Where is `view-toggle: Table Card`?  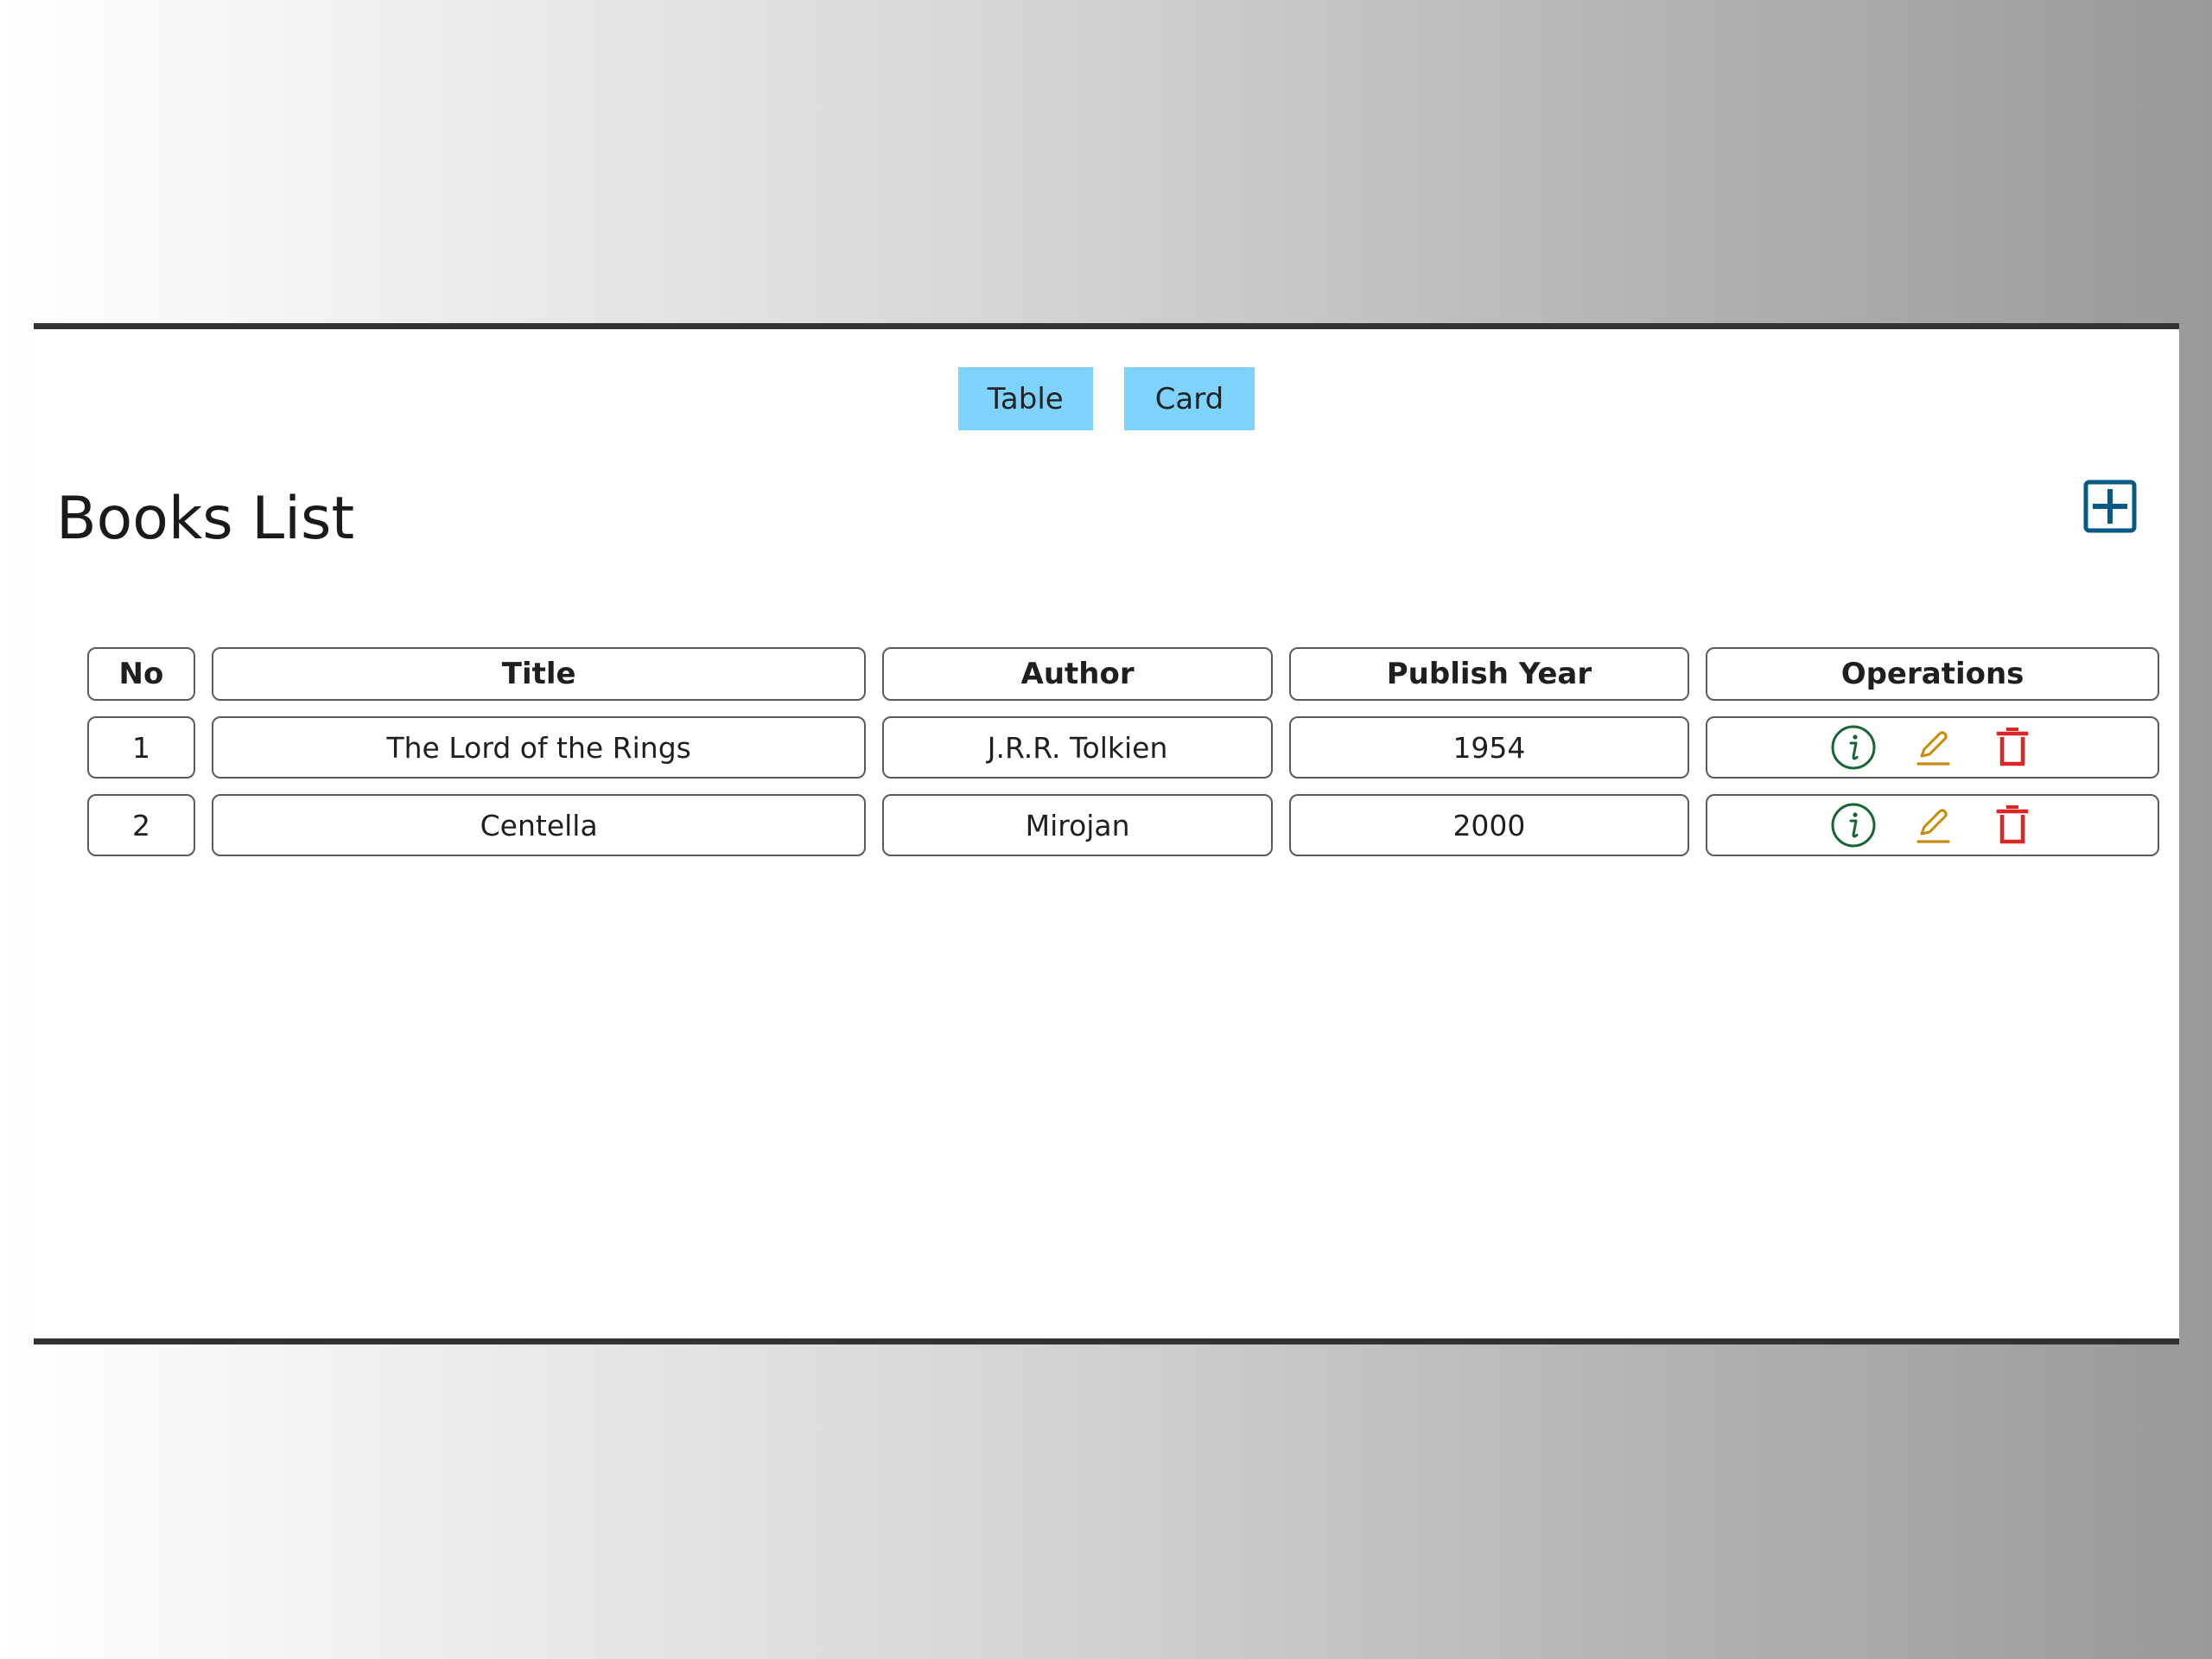
view-toggle: Table Card is located at coordinates (1106, 398).